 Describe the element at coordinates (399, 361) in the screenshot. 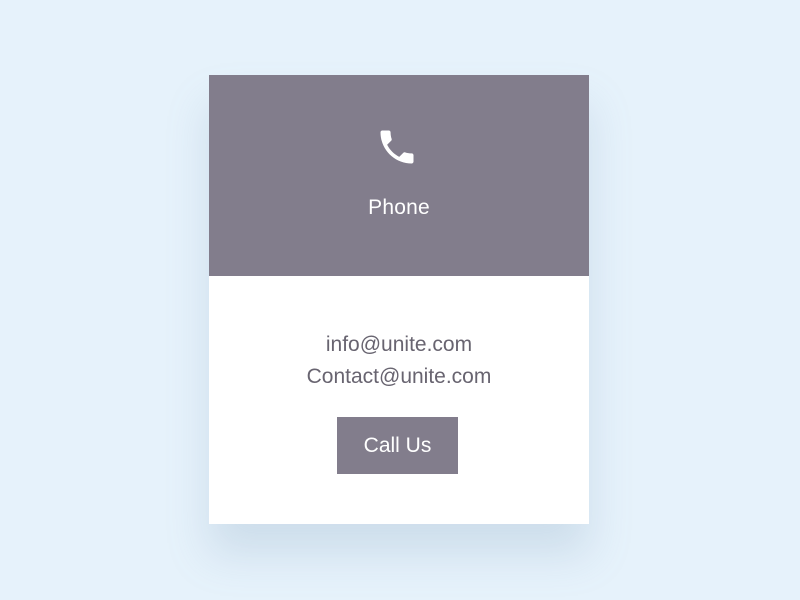

I see `email-list: info@unite.com Contact@unite.com` at that location.